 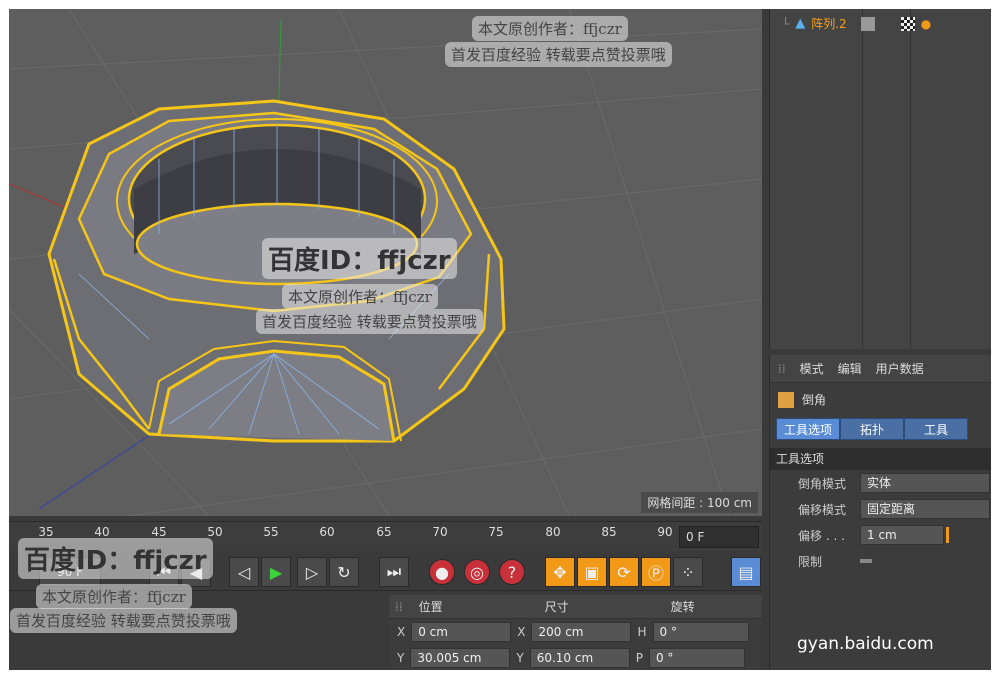 I want to click on rotate-key-icon: ⟳, so click(x=624, y=572).